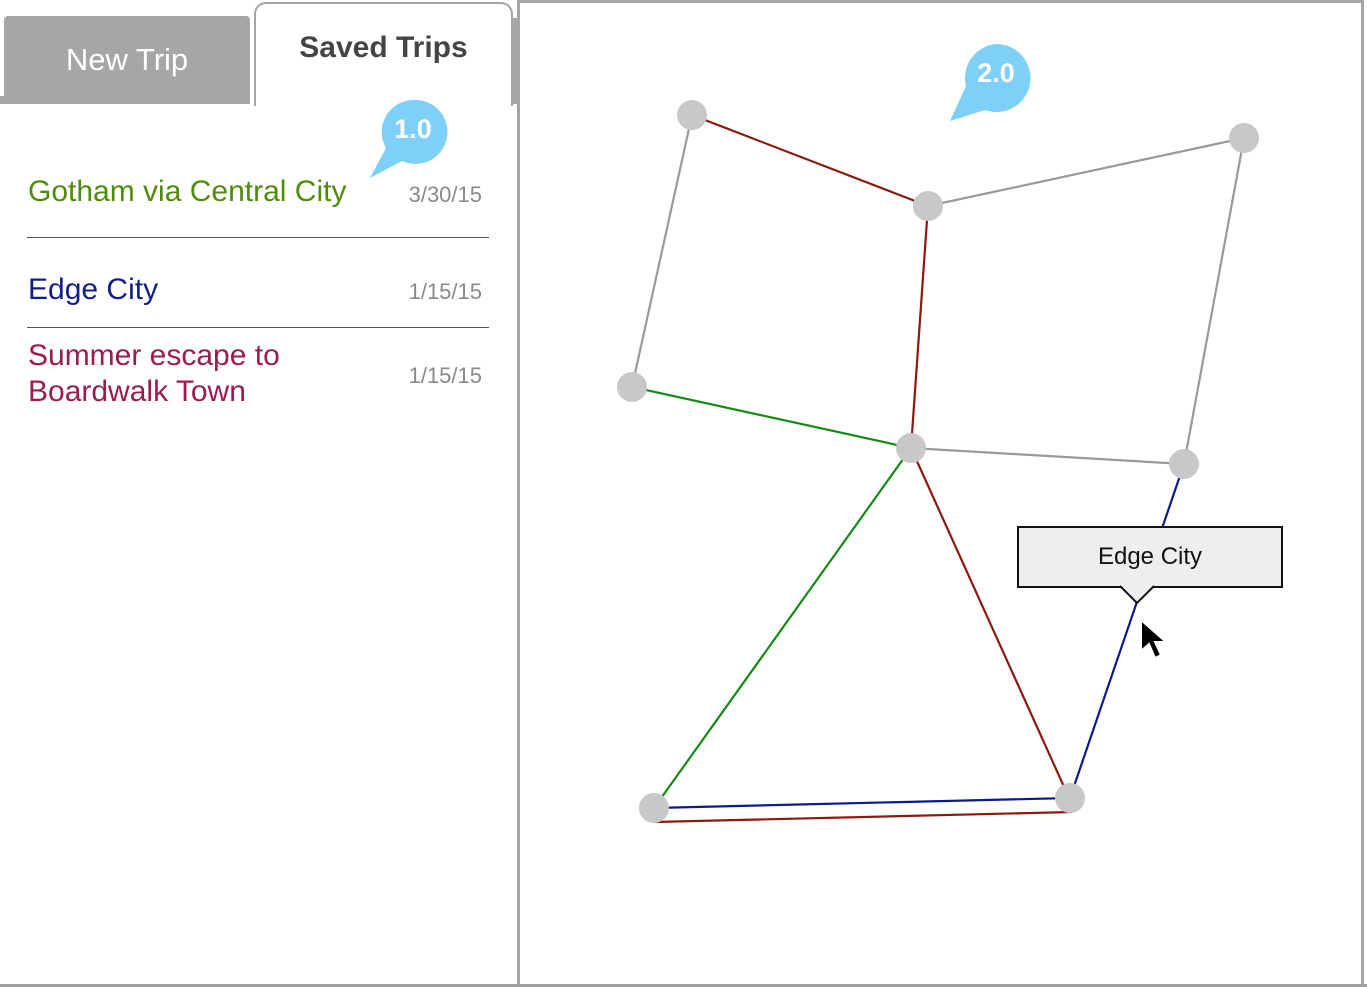 The image size is (1367, 987). Describe the element at coordinates (996, 73) in the screenshot. I see `annotation-label: 2.0` at that location.